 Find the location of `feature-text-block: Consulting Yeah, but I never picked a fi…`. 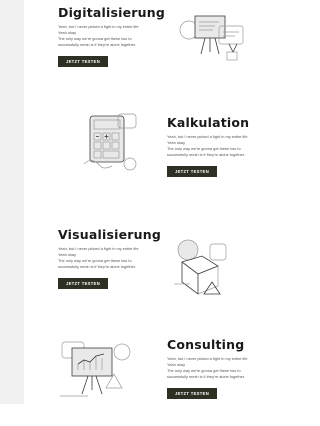

feature-text-block: Consulting Yeah, but I never picked a fi… is located at coordinates (222, 369).